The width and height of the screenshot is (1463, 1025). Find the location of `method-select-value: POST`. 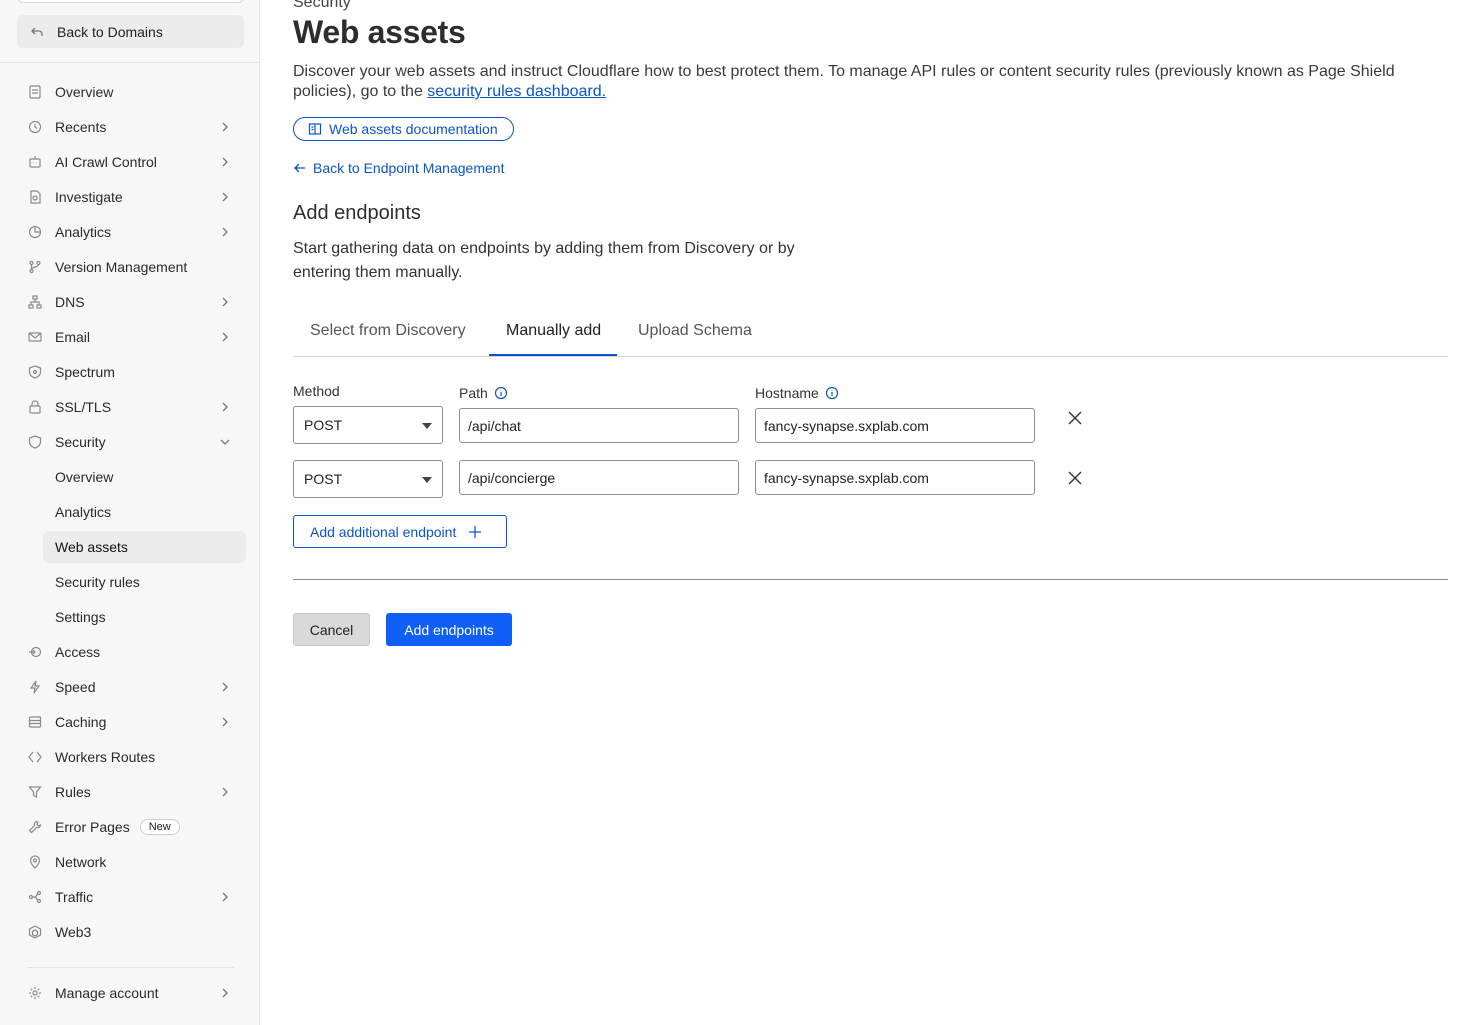

method-select-value: POST is located at coordinates (323, 479).